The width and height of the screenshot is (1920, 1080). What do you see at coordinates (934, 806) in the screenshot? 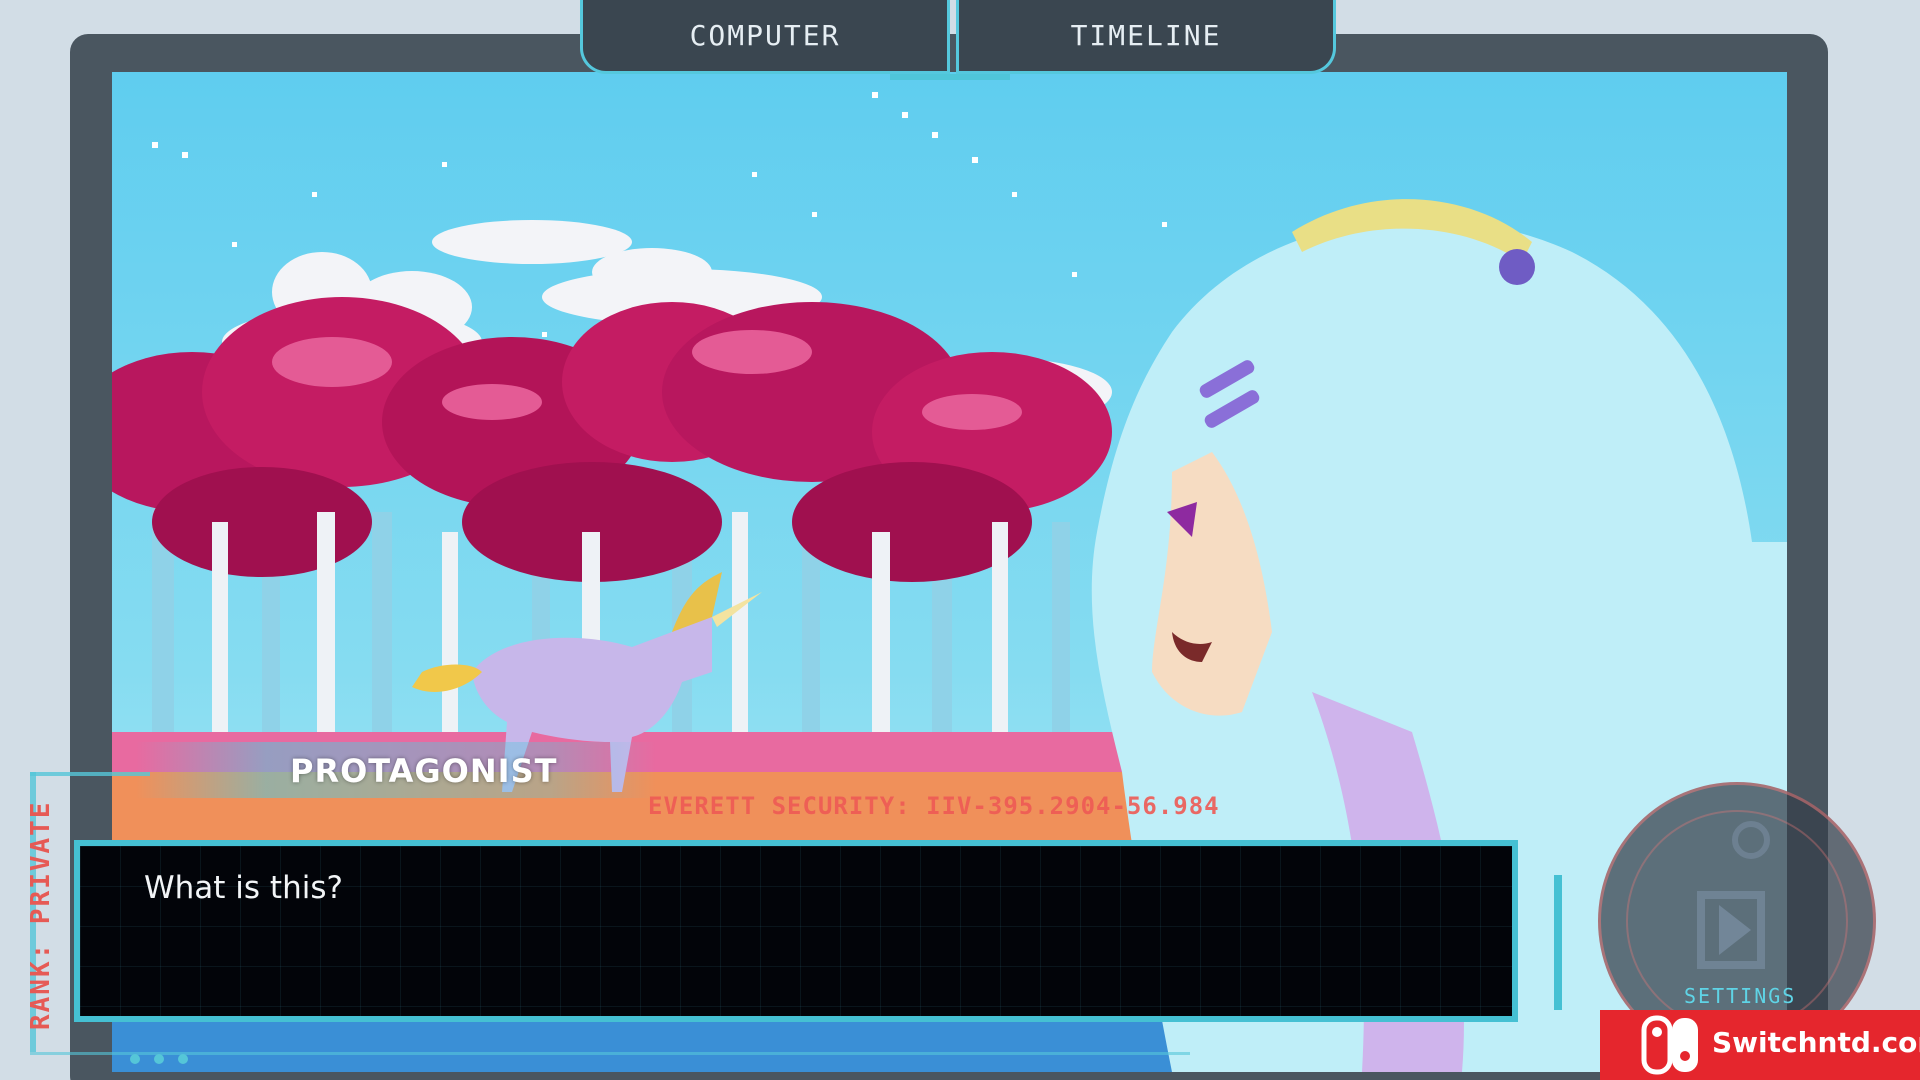
I see `security-code-readout: EVERETT SECURITY: IIV-395.2904-56.984` at bounding box center [934, 806].